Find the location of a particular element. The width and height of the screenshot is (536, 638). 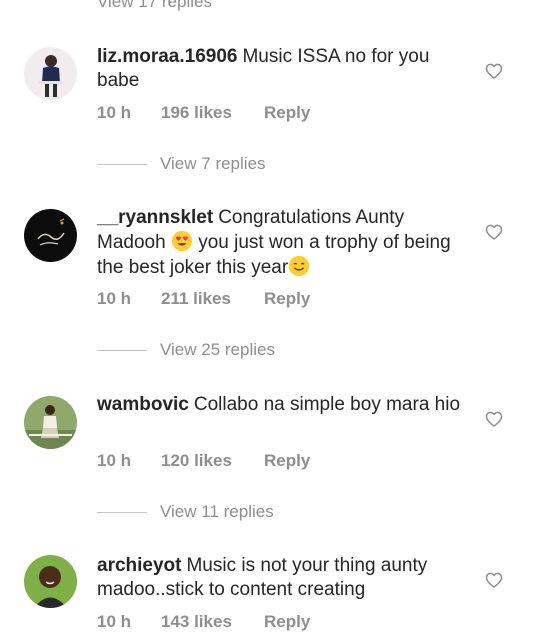

username: __ryannsklet is located at coordinates (155, 217).